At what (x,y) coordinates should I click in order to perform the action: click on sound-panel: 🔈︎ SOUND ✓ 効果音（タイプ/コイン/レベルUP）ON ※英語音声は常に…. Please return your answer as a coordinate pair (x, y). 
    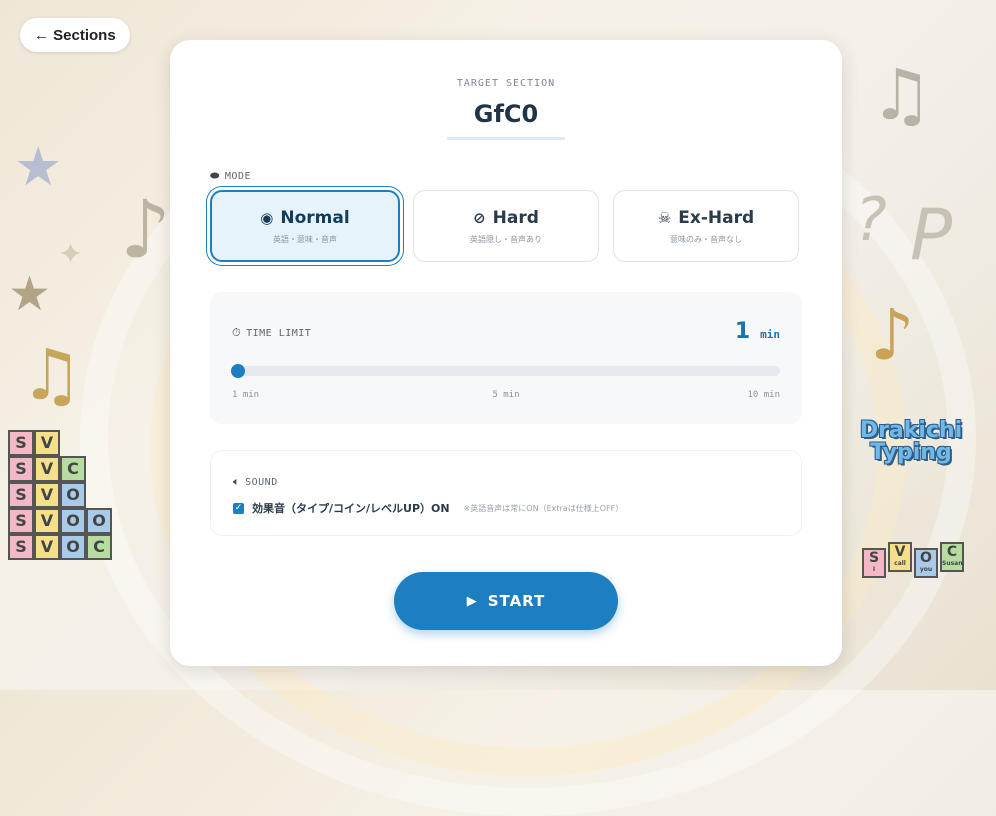
    Looking at the image, I should click on (506, 493).